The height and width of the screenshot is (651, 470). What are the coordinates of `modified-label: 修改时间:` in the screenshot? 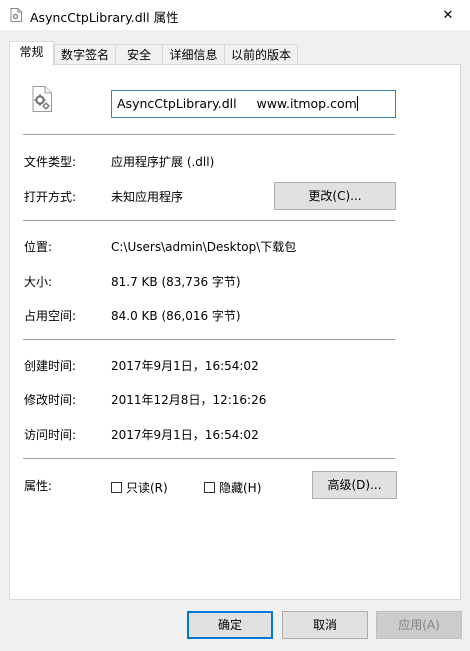 It's located at (50, 400).